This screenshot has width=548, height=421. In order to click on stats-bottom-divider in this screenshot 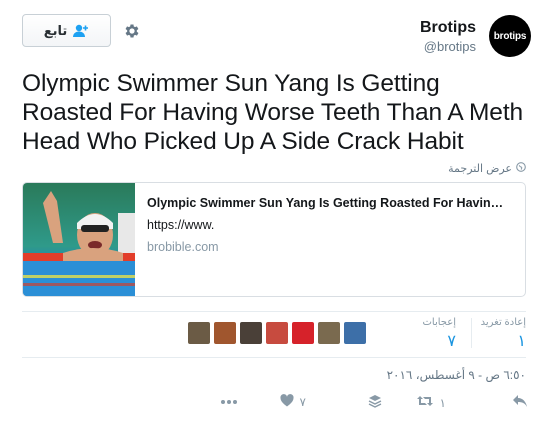, I will do `click(274, 357)`.